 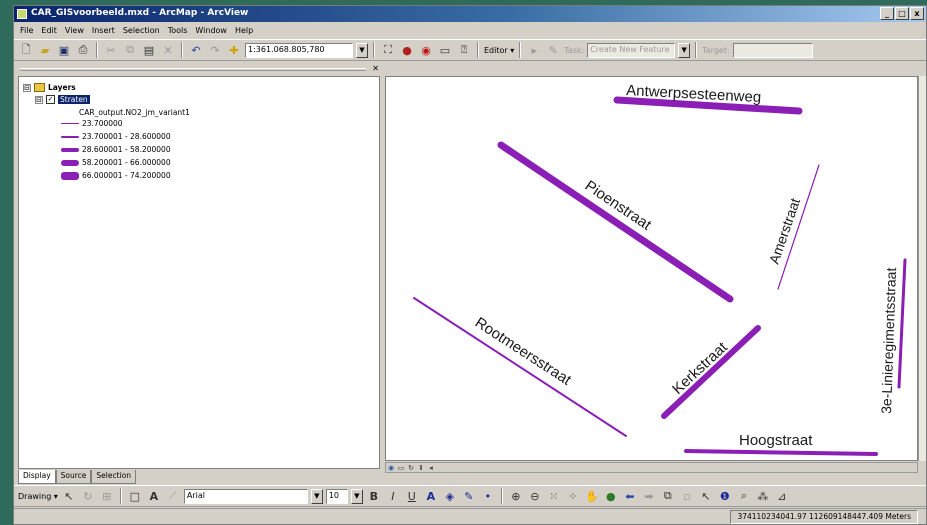 What do you see at coordinates (611, 496) in the screenshot?
I see `full-extent-icon: ●` at bounding box center [611, 496].